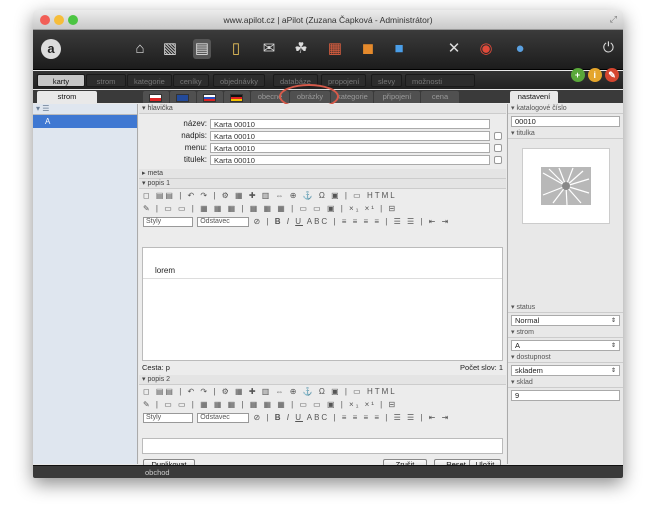 Image resolution: width=657 pixels, height=525 pixels. Describe the element at coordinates (168, 222) in the screenshot. I see `styles-select: Styly` at that location.